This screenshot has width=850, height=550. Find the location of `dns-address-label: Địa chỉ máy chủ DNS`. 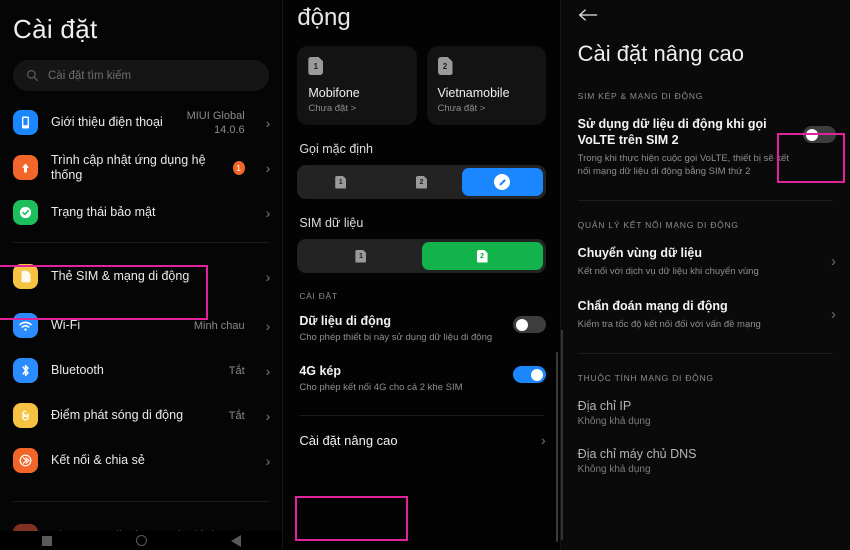

dns-address-label: Địa chỉ máy chủ DNS is located at coordinates (637, 454).